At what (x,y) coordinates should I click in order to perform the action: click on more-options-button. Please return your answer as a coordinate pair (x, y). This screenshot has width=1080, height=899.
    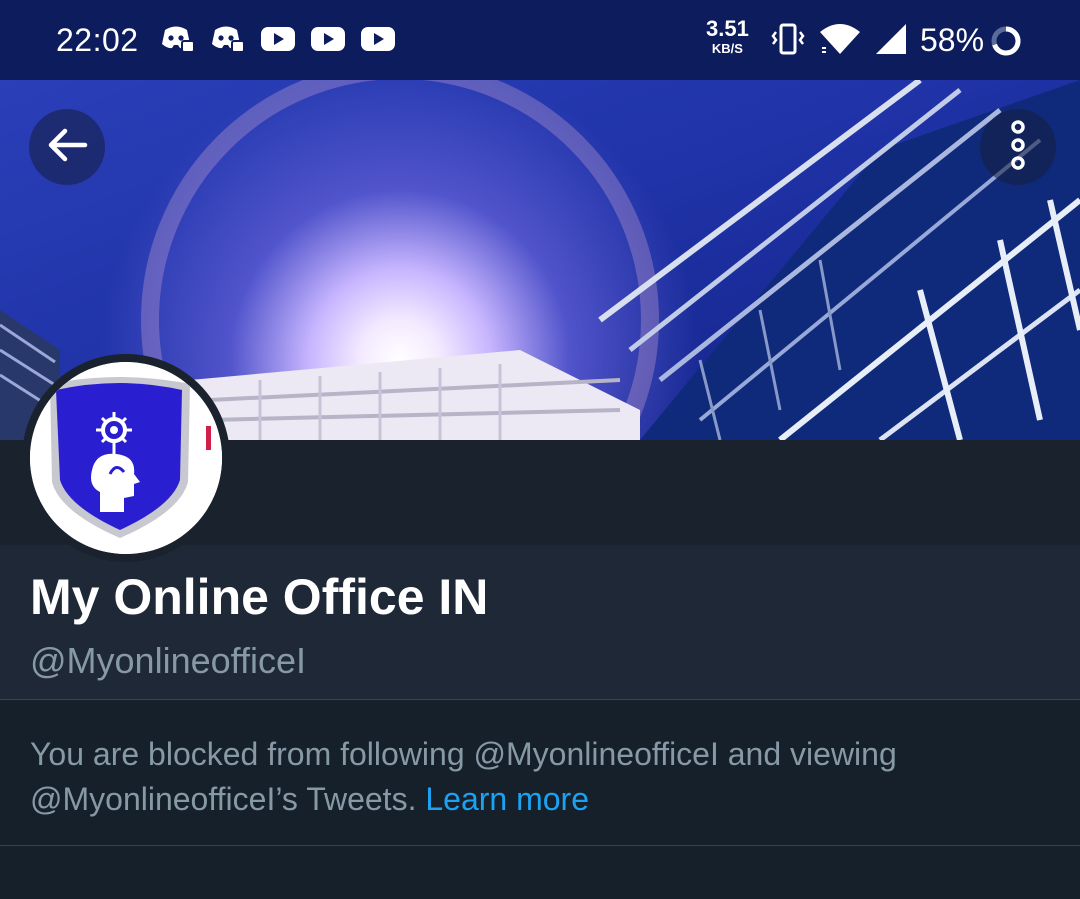
    Looking at the image, I should click on (1018, 147).